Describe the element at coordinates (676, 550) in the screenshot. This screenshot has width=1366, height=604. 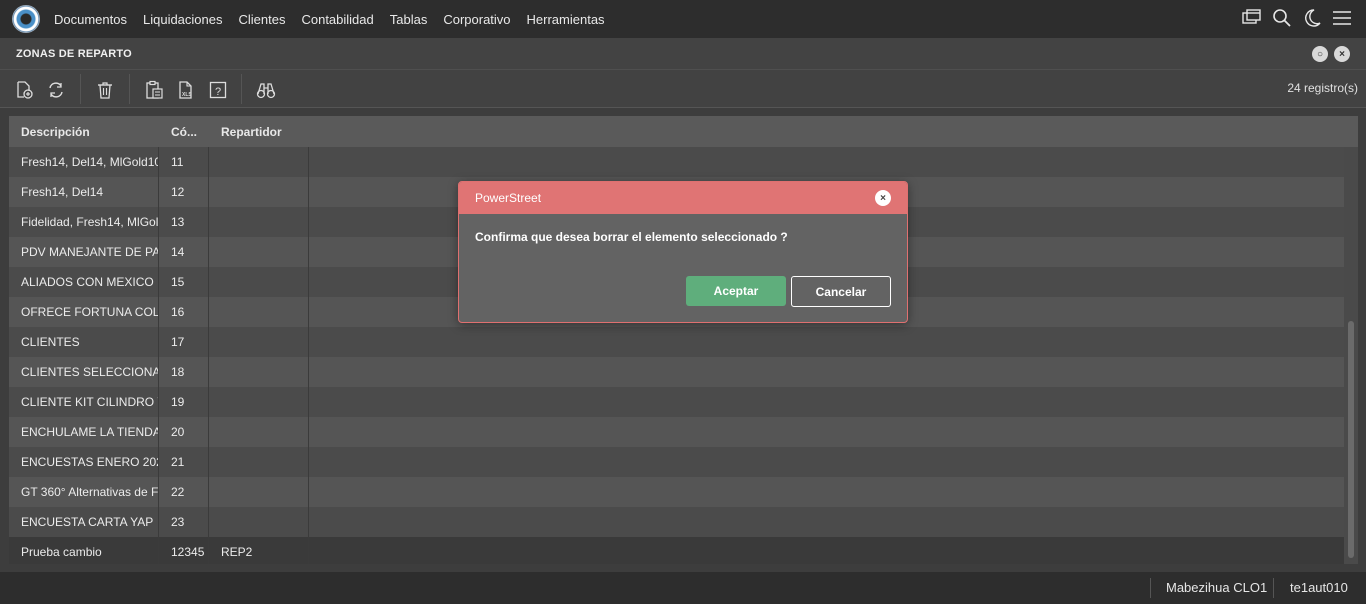
I see `table-row: Prueba cambio 12345 REP2` at that location.